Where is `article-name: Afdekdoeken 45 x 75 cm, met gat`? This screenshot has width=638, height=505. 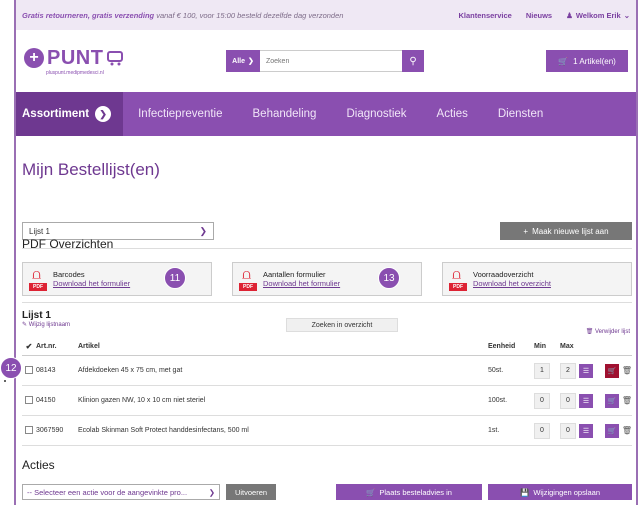
article-name: Afdekdoeken 45 x 75 cm, met gat is located at coordinates (130, 370).